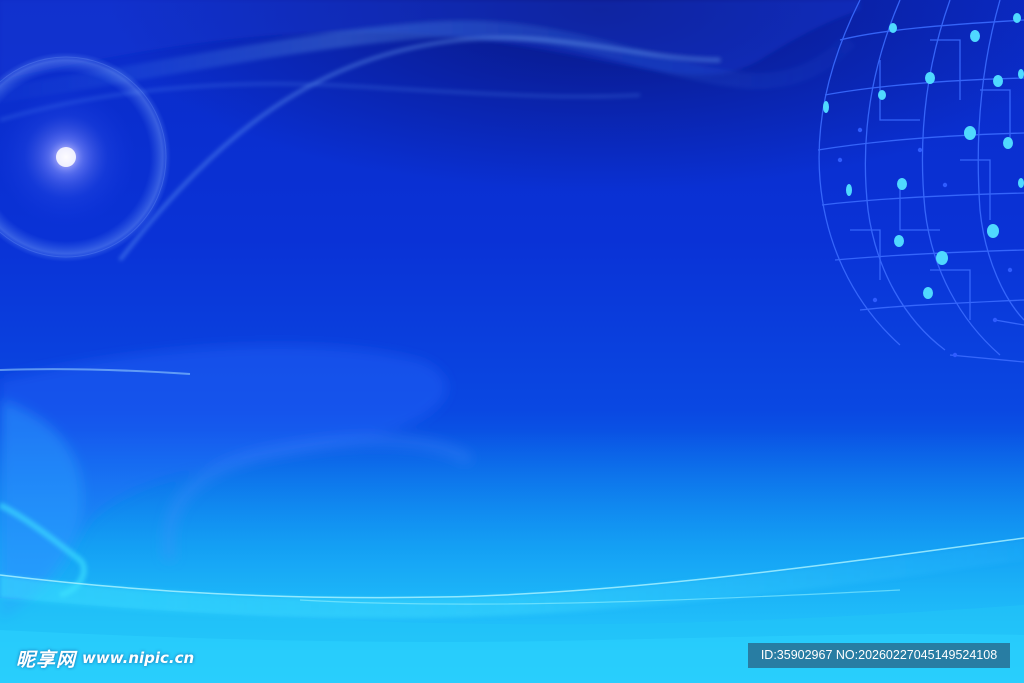 The height and width of the screenshot is (683, 1024). I want to click on site-watermark-logo: 昵享网 www.nipic.cn, so click(105, 658).